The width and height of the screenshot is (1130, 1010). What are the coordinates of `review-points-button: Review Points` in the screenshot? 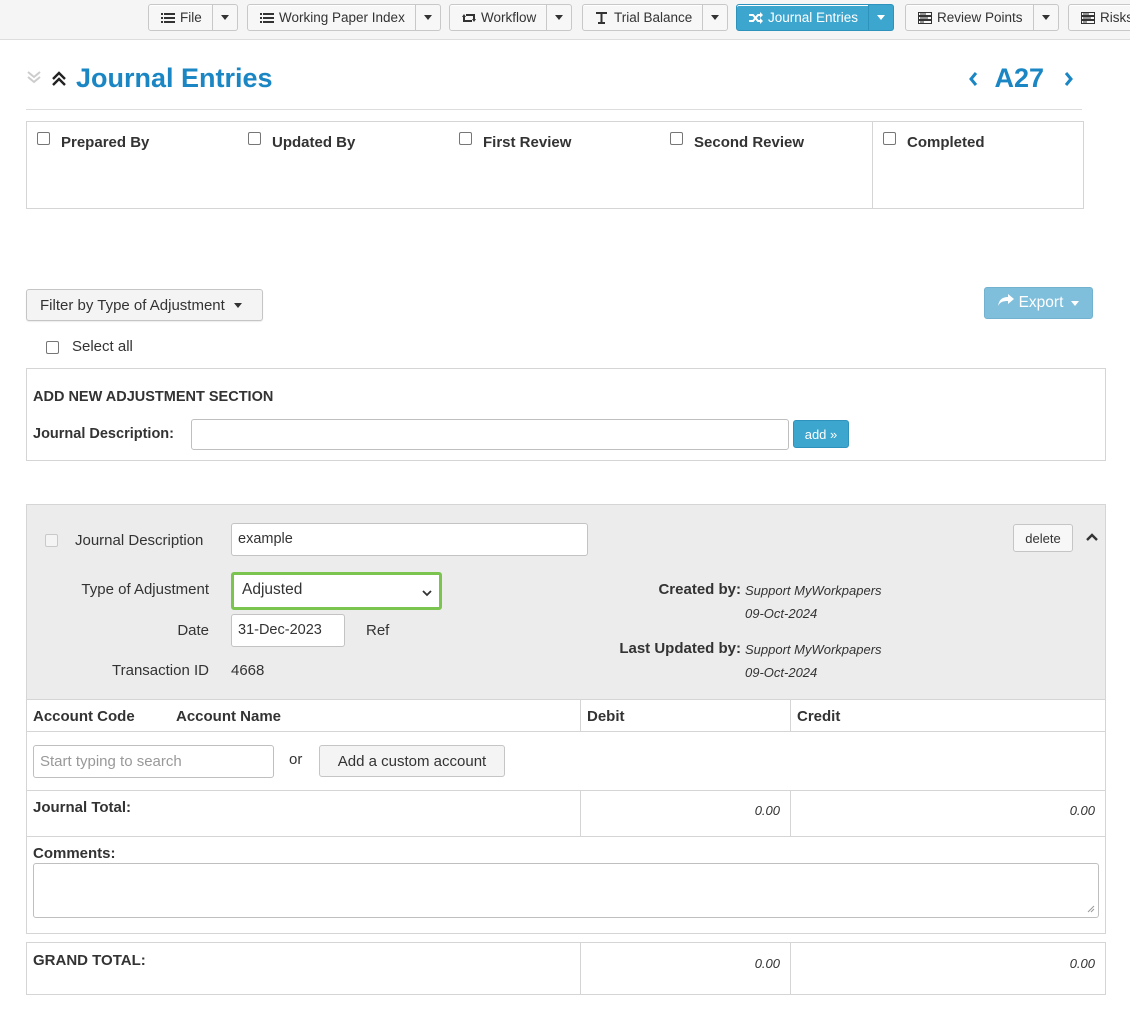 It's located at (969, 17).